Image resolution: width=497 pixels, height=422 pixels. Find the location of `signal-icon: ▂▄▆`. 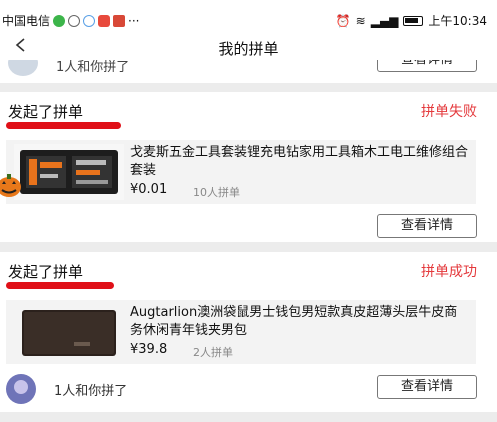

signal-icon: ▂▄▆ is located at coordinates (384, 20).